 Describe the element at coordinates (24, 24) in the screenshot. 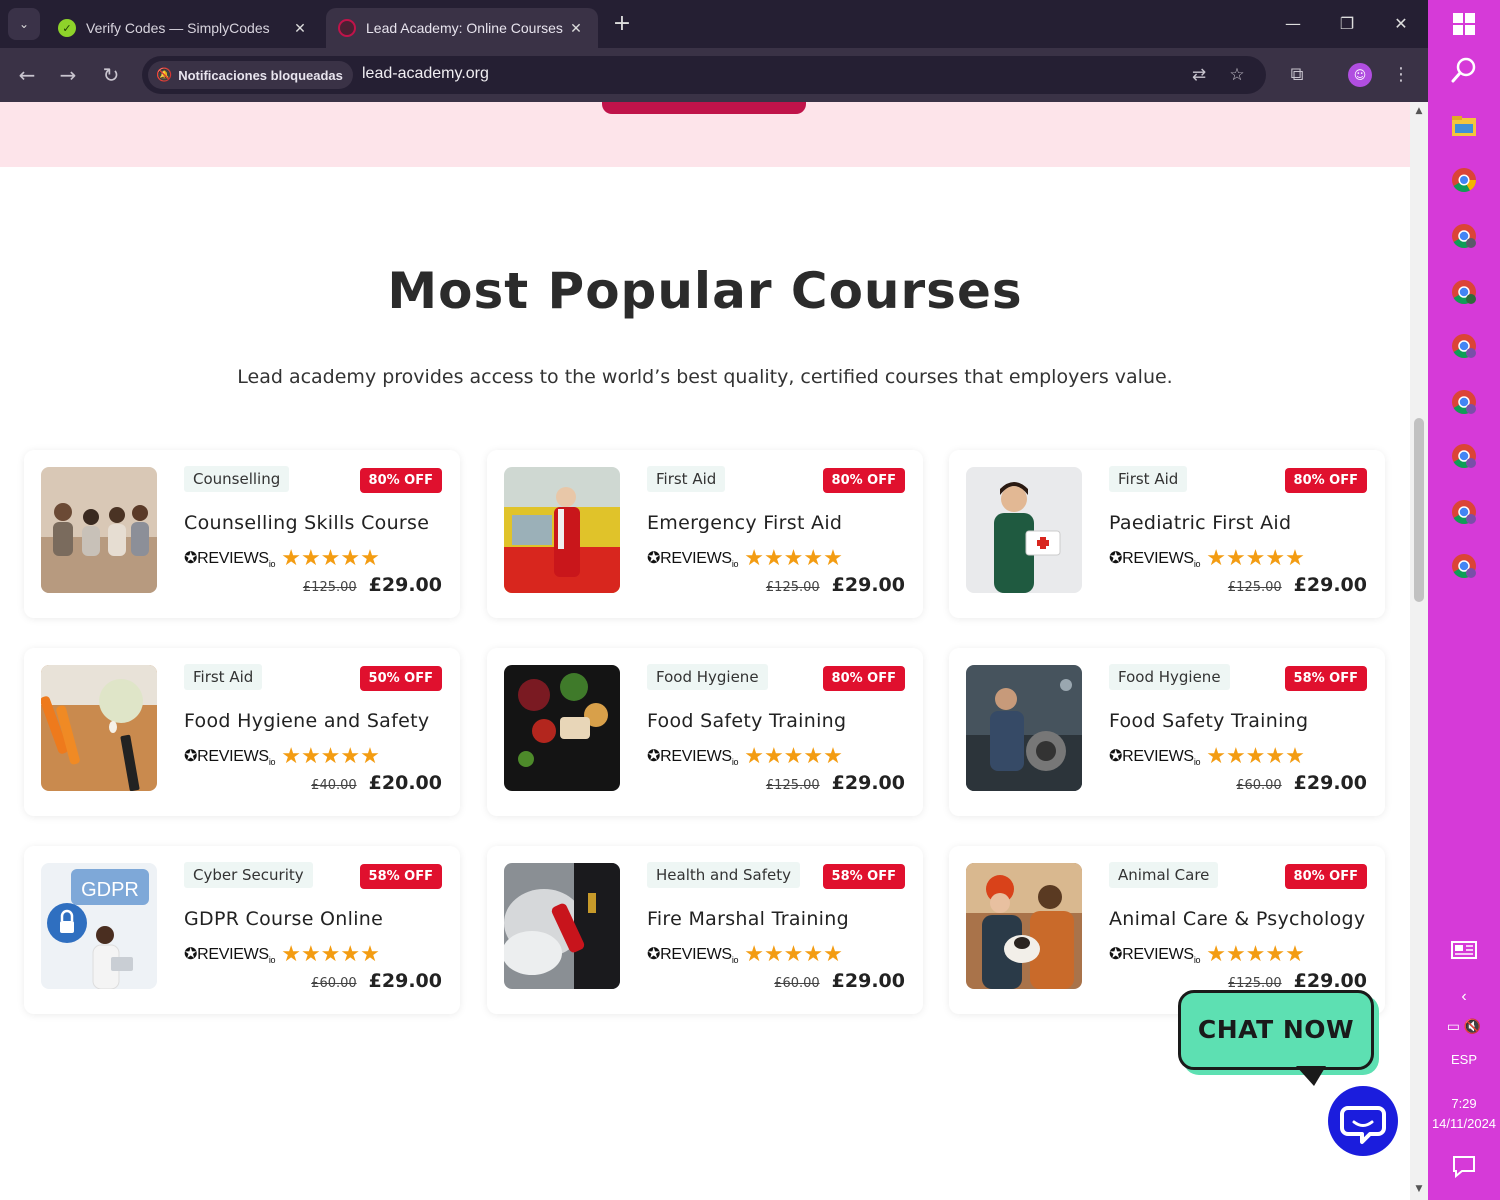

I see `tab-search-chevron-icon: ⌄` at that location.